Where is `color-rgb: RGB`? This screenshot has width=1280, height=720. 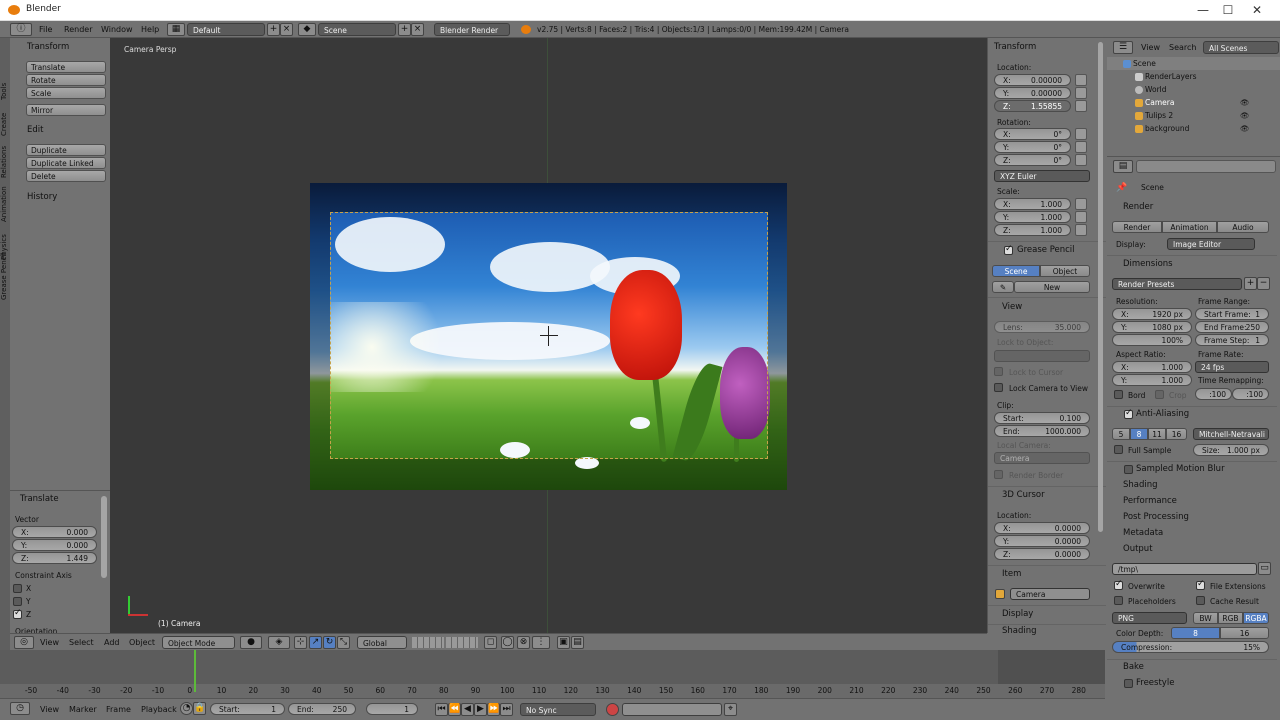 color-rgb: RGB is located at coordinates (1230, 618).